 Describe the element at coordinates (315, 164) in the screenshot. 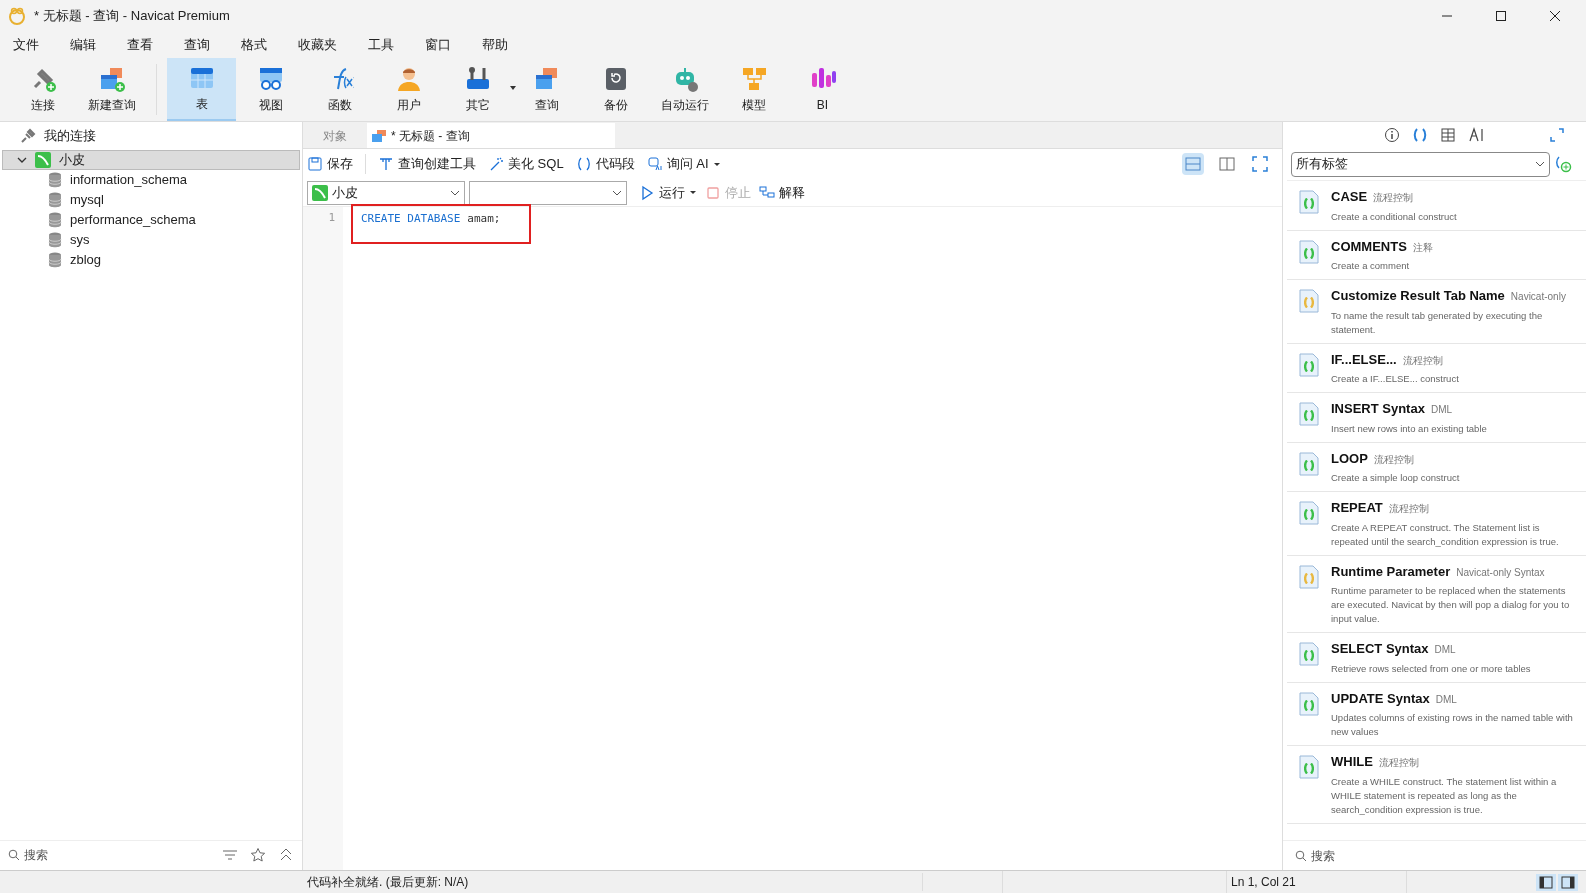

I see `save-icon` at that location.